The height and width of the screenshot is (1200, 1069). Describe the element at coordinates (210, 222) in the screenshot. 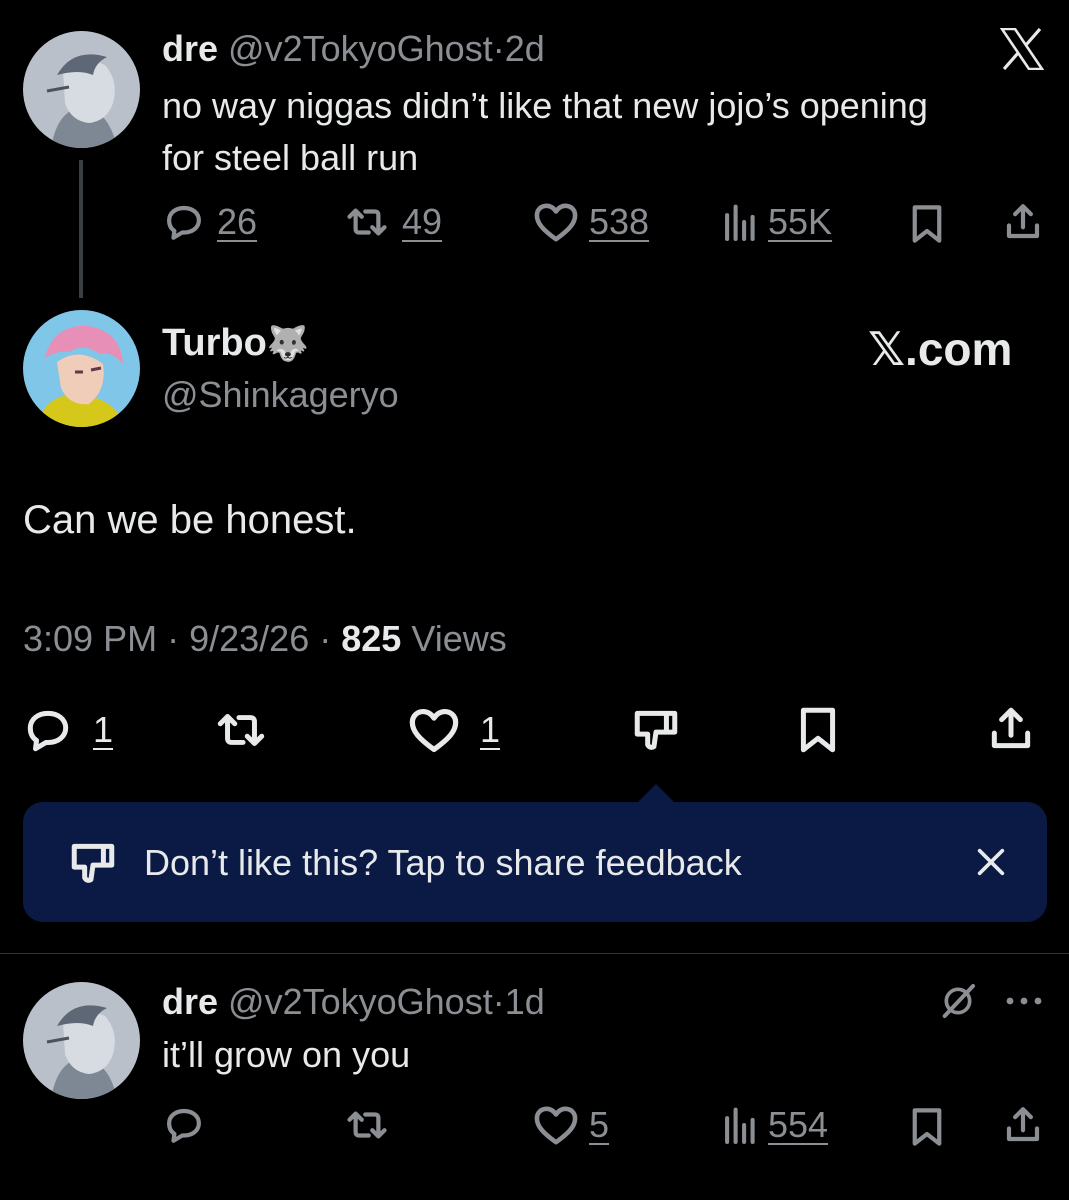

I see `reply-button: 26` at that location.